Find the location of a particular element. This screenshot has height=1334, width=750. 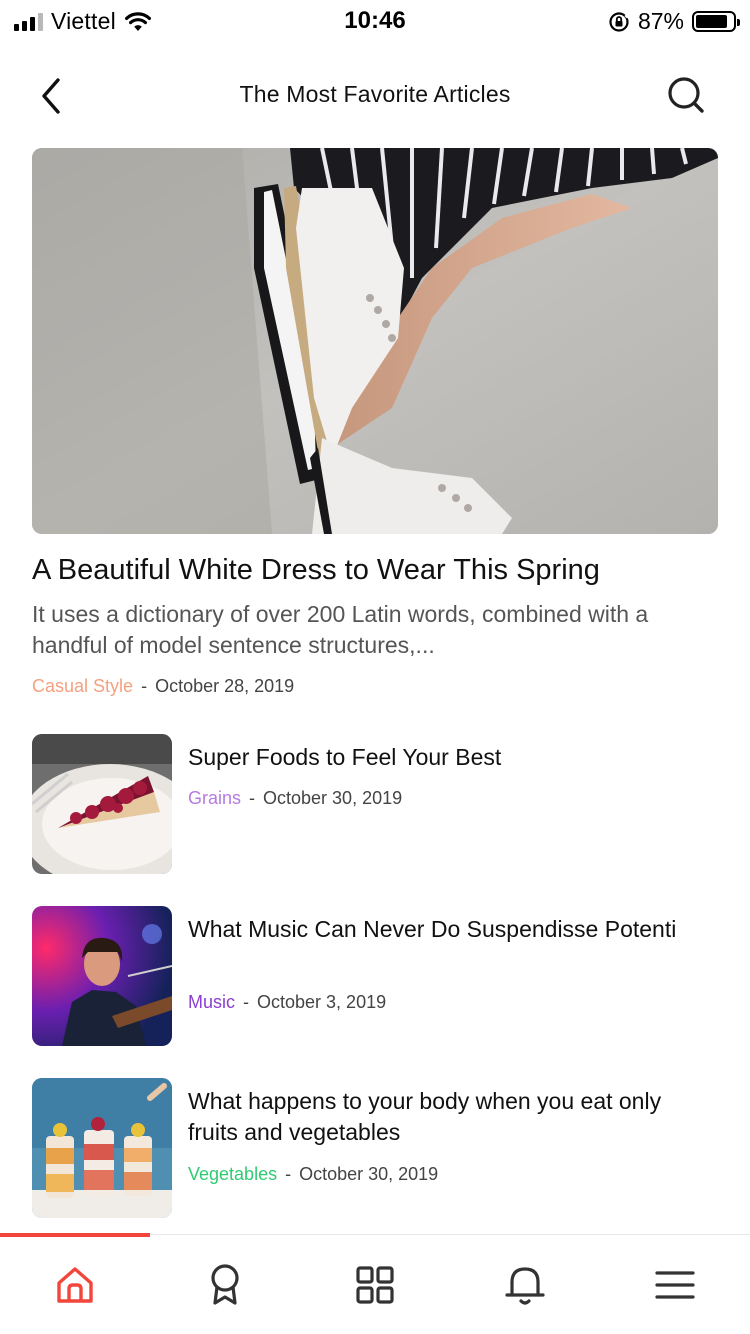

orientation-lock-icon is located at coordinates (619, 21).